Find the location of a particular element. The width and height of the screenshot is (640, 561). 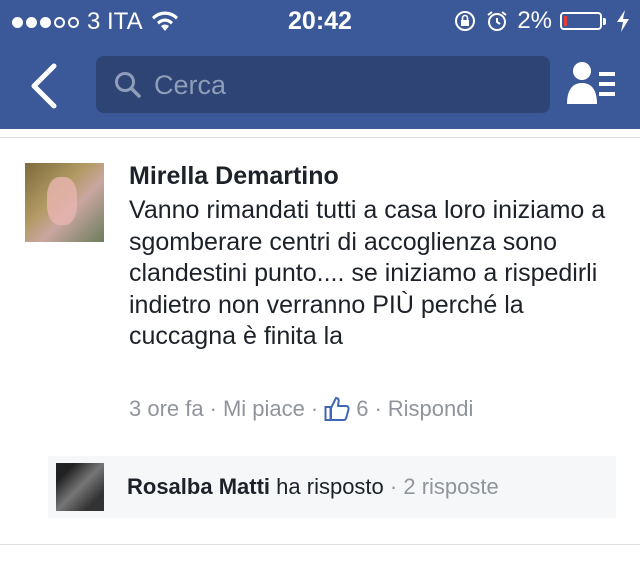

replies-preview: Rosalba Matti ha risposto · 2 risposte is located at coordinates (332, 487).